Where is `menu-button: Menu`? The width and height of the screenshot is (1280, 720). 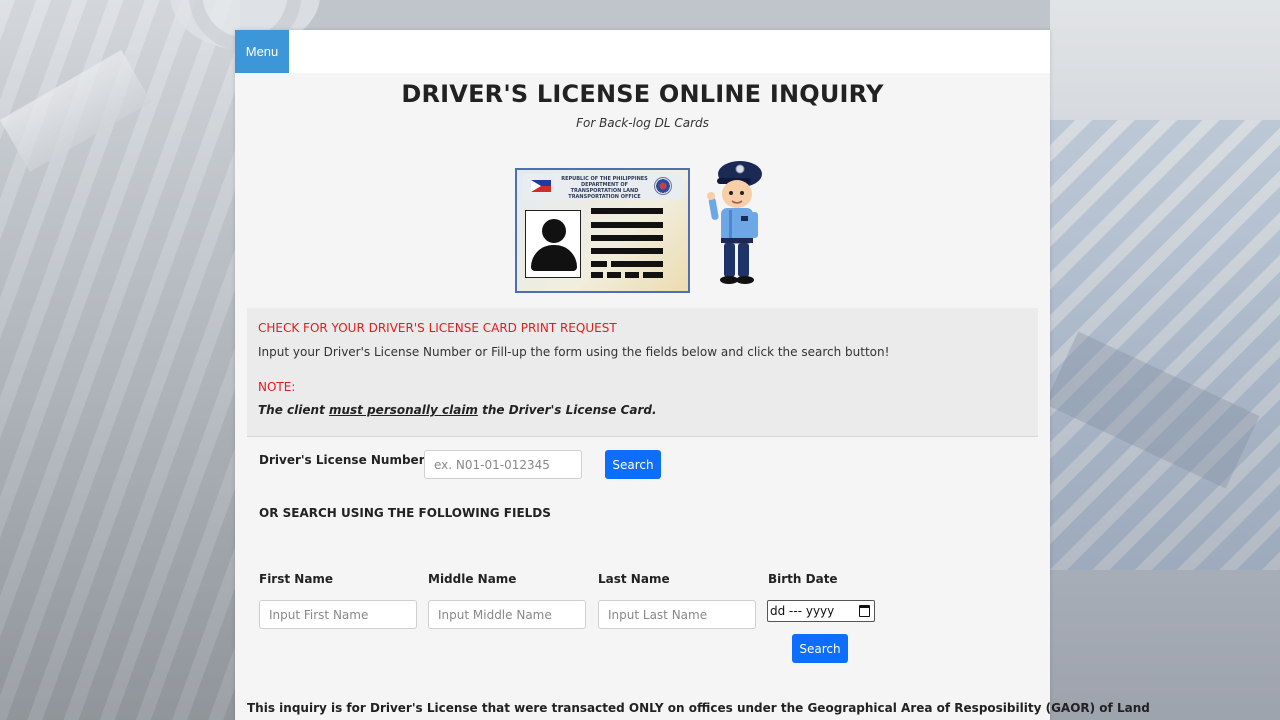
menu-button: Menu is located at coordinates (262, 51).